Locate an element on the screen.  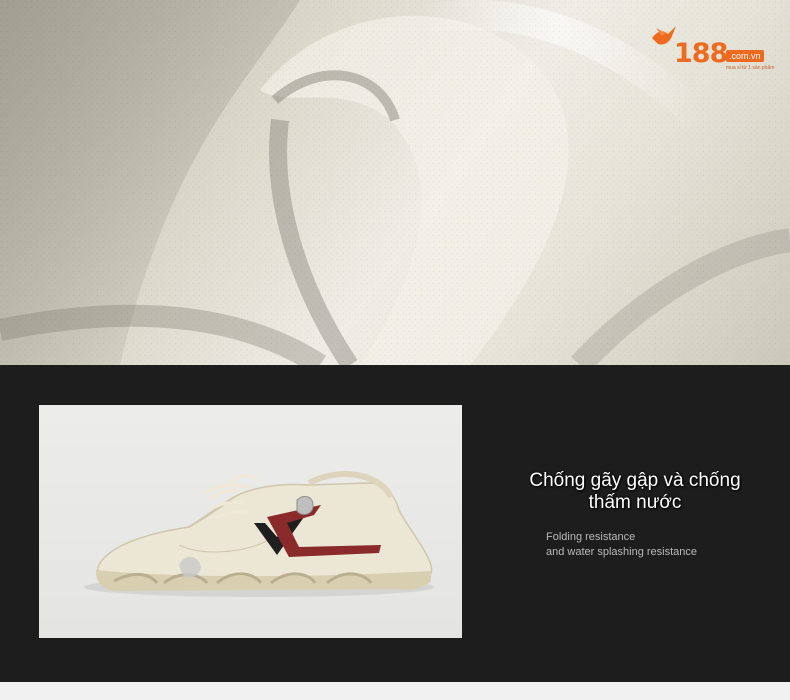
feature-title: Chống gãy gập và chống thấm nước is located at coordinates (635, 491).